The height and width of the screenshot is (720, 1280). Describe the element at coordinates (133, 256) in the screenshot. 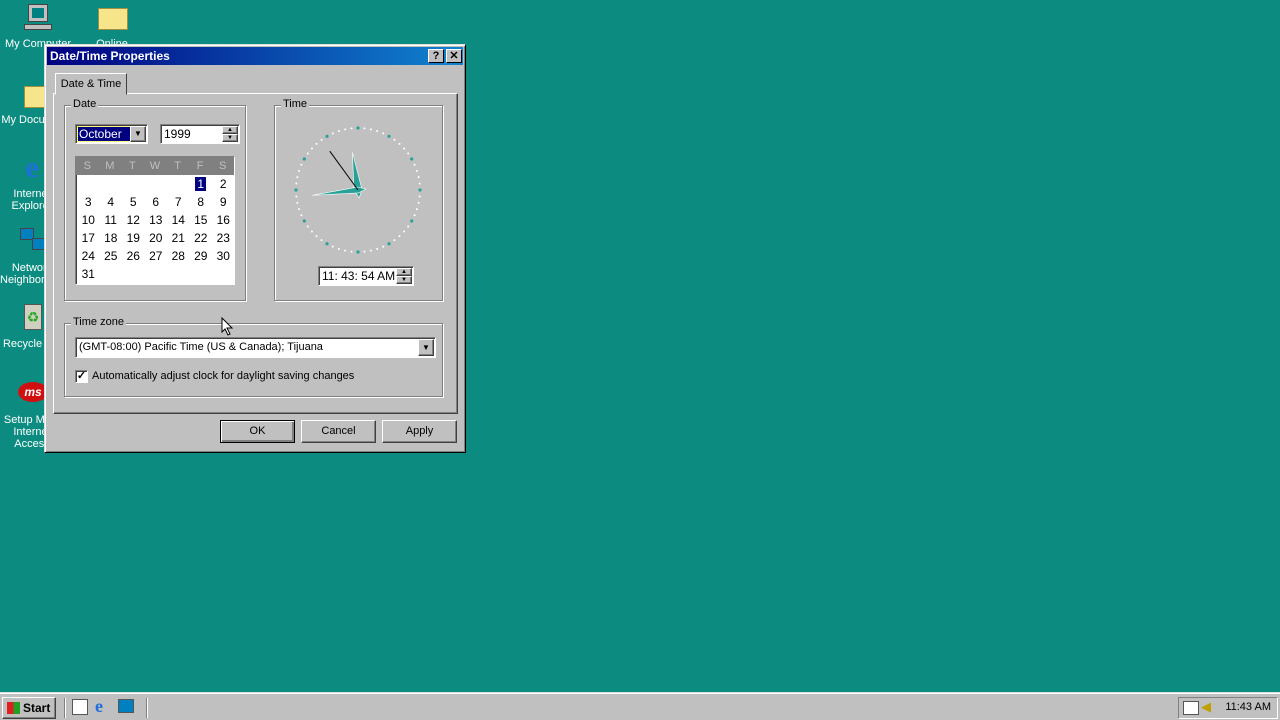

I see `calendar-day: 26` at that location.